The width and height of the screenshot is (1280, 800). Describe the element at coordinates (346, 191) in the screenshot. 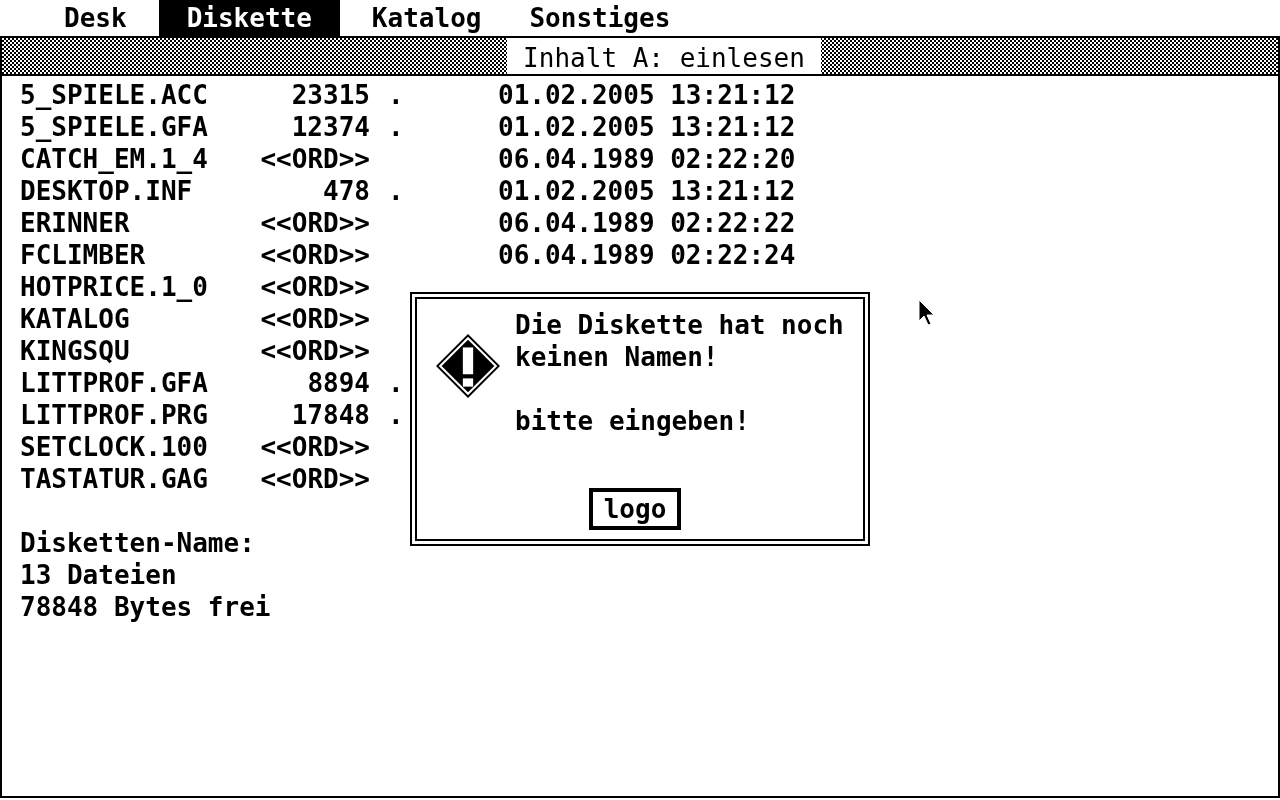

I see `file-size: 478` at that location.